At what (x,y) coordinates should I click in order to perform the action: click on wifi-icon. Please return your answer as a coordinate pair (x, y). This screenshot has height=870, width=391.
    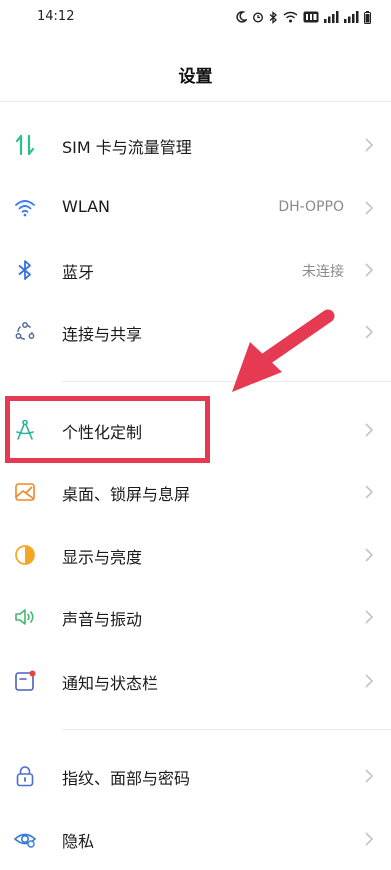
    Looking at the image, I should click on (25, 208).